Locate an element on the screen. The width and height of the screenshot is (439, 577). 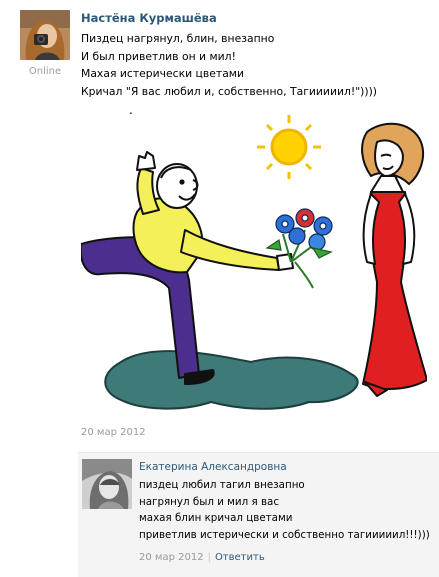
commenter-avatar is located at coordinates (107, 484).